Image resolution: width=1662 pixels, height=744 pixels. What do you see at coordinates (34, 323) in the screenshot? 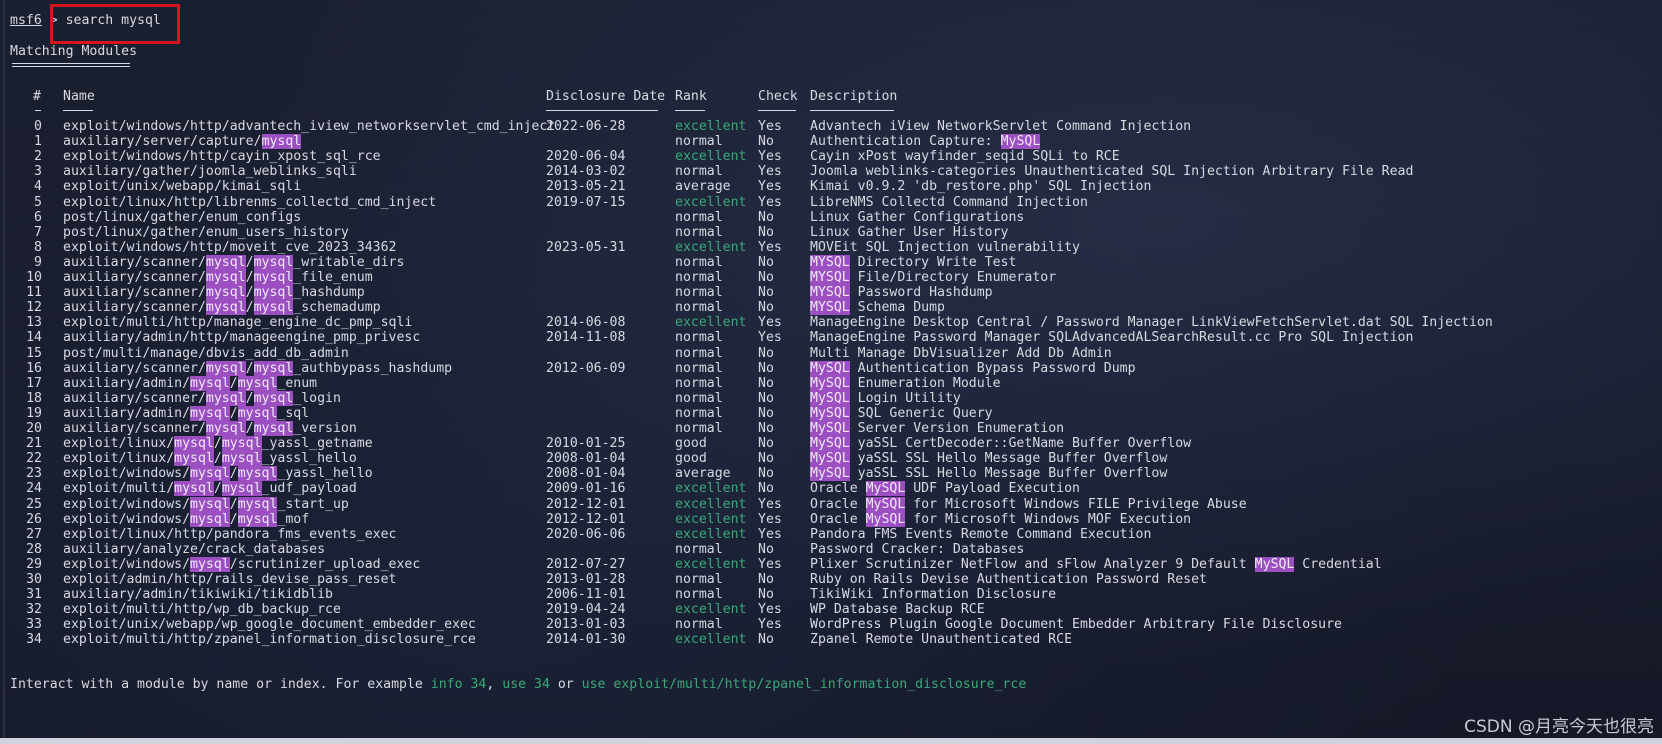
I see `row-index: 13` at bounding box center [34, 323].